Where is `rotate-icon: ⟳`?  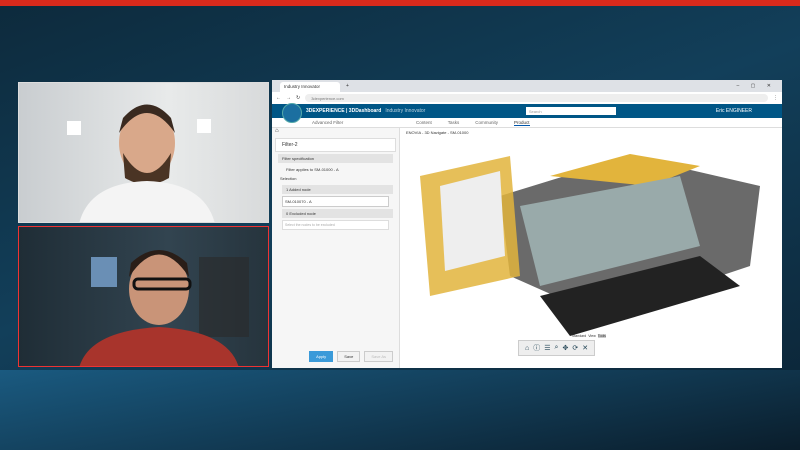
rotate-icon: ⟳ is located at coordinates (575, 348).